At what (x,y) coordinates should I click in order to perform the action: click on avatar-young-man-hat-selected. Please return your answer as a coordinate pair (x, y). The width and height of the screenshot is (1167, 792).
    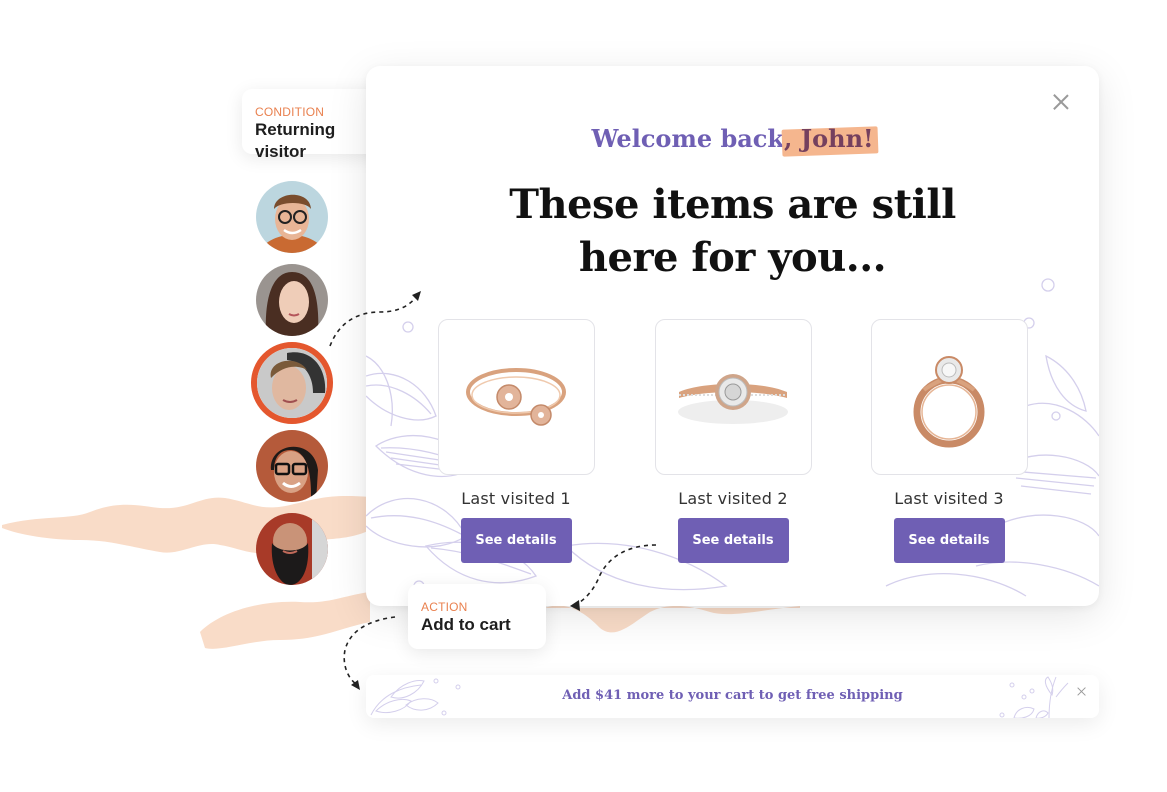
    Looking at the image, I should click on (292, 383).